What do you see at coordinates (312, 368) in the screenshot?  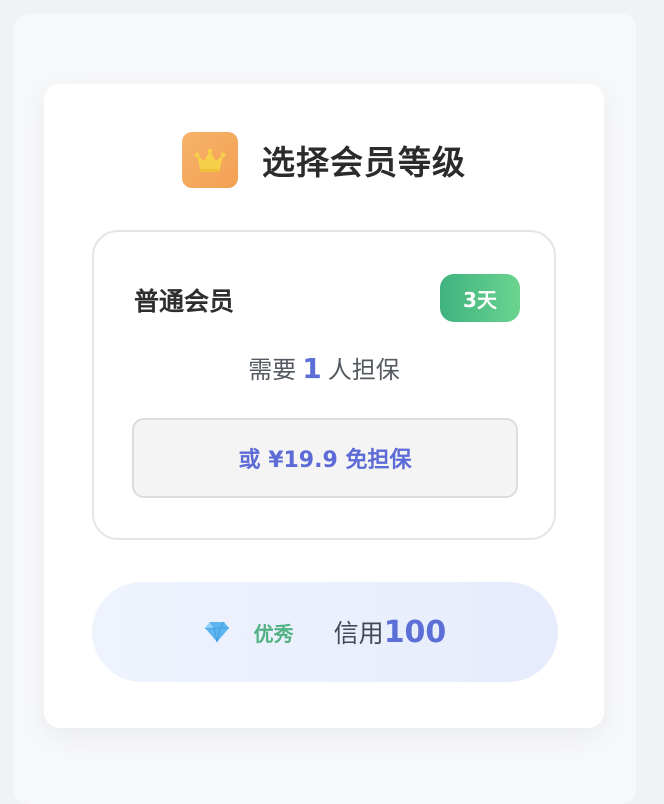 I see `guarantee-count: 1` at bounding box center [312, 368].